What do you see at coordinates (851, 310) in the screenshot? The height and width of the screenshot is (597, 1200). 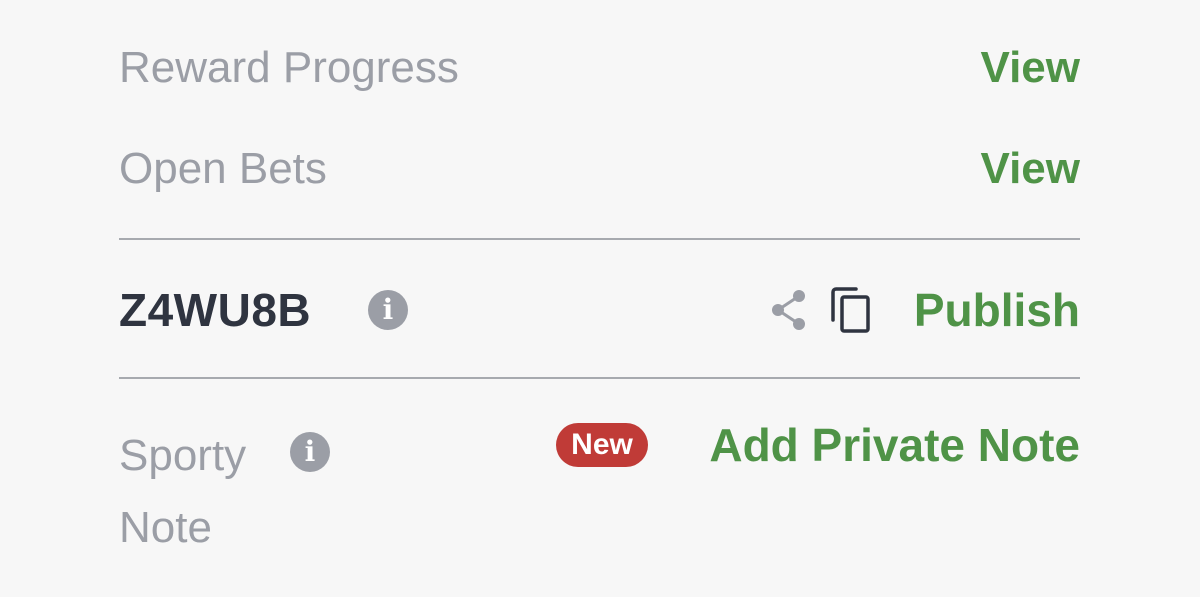 I see `copy-icon` at bounding box center [851, 310].